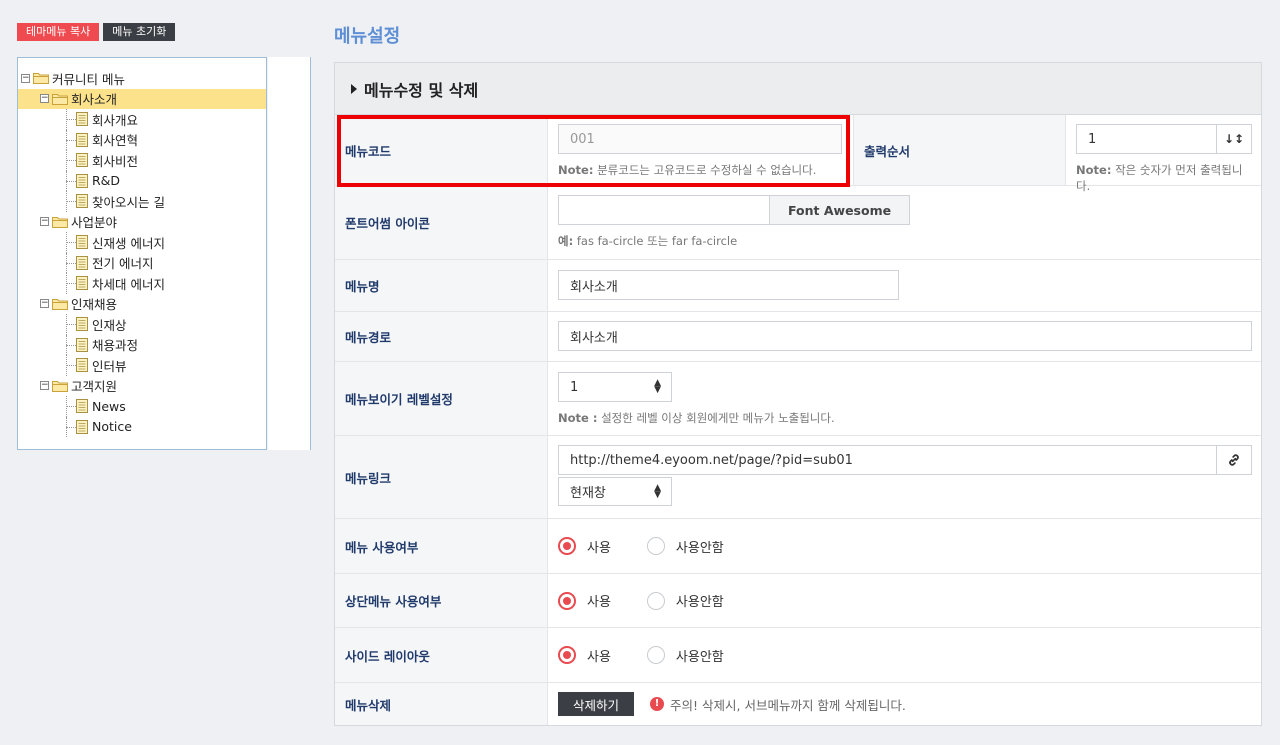 The image size is (1280, 745). I want to click on menu-use-row: 메뉴 사용여부 사용 사용안함, so click(798, 546).